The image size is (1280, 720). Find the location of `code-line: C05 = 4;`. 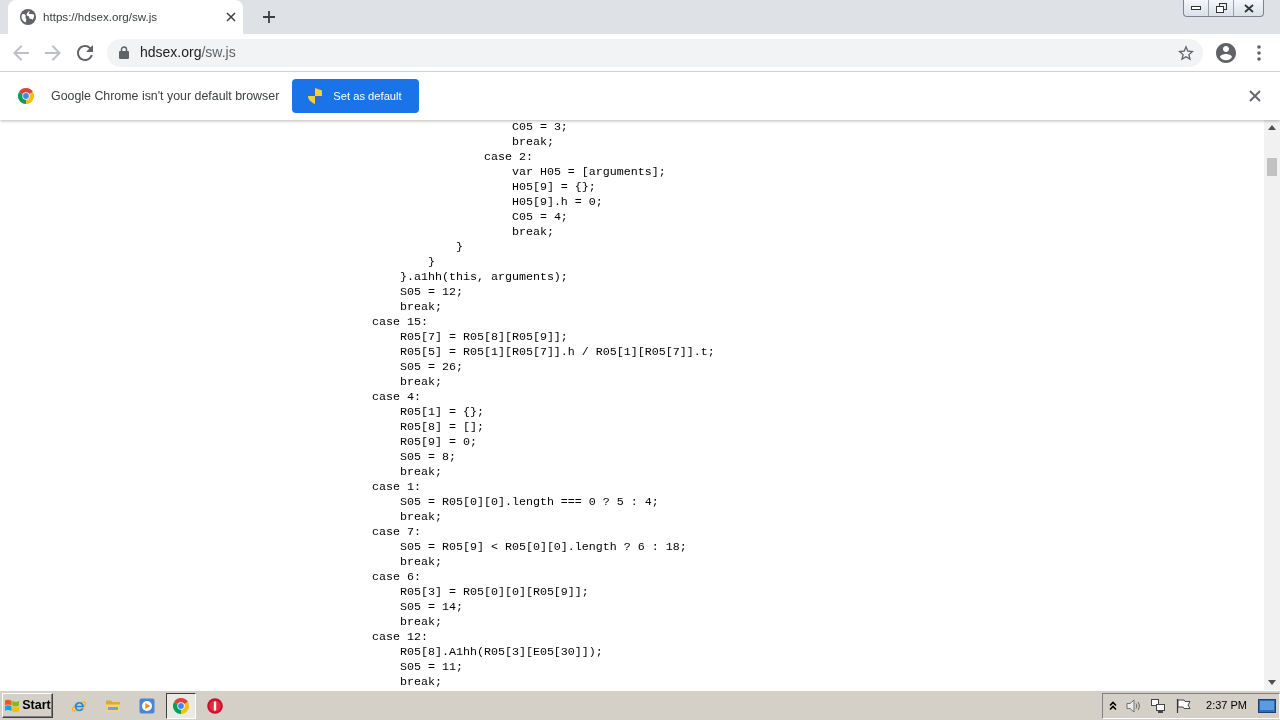

code-line: C05 = 4; is located at coordinates (539, 217).